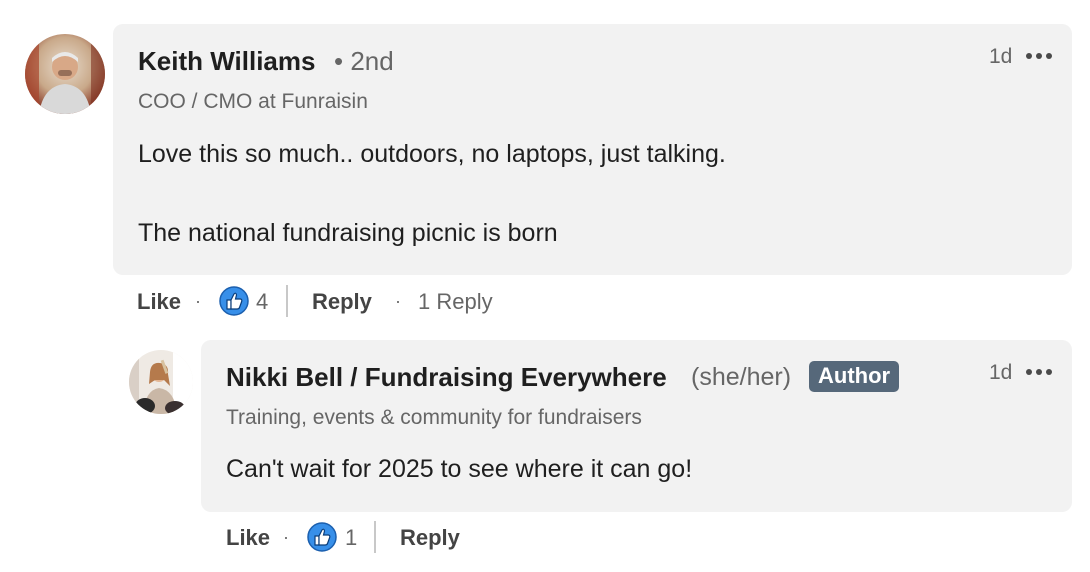 This screenshot has height=572, width=1090. Describe the element at coordinates (226, 61) in the screenshot. I see `comment-author-name: Keith Williams` at that location.